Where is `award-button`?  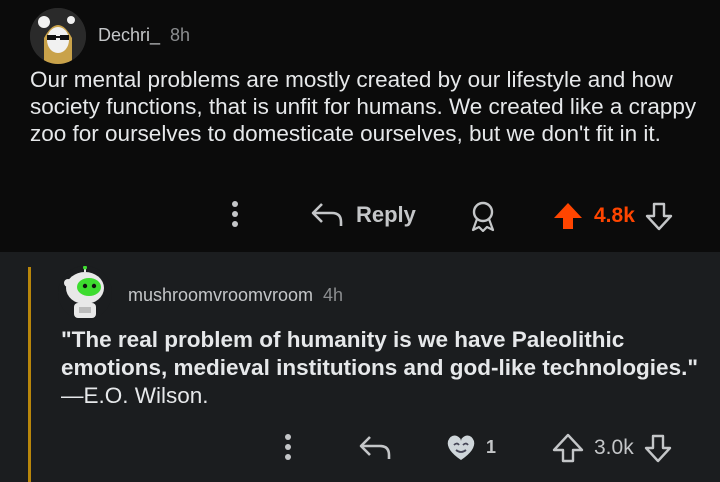 award-button is located at coordinates (483, 216).